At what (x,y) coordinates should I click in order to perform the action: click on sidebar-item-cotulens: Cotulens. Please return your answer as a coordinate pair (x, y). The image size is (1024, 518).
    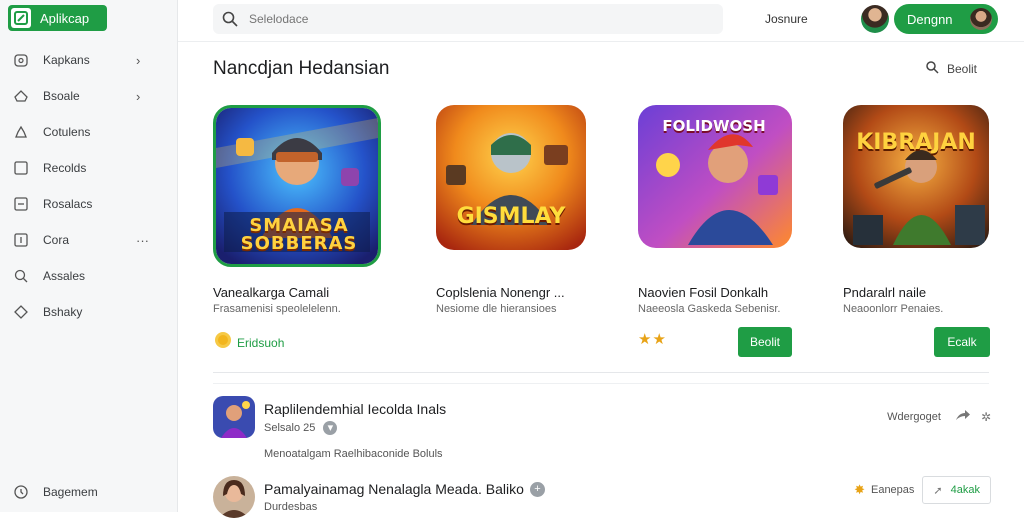
    Looking at the image, I should click on (89, 132).